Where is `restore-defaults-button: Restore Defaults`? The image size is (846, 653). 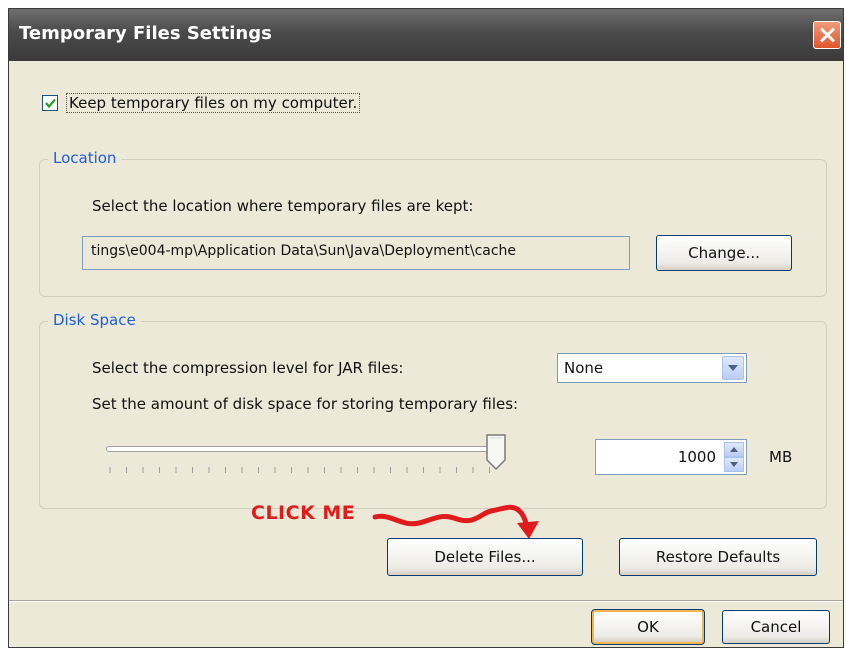
restore-defaults-button: Restore Defaults is located at coordinates (718, 557).